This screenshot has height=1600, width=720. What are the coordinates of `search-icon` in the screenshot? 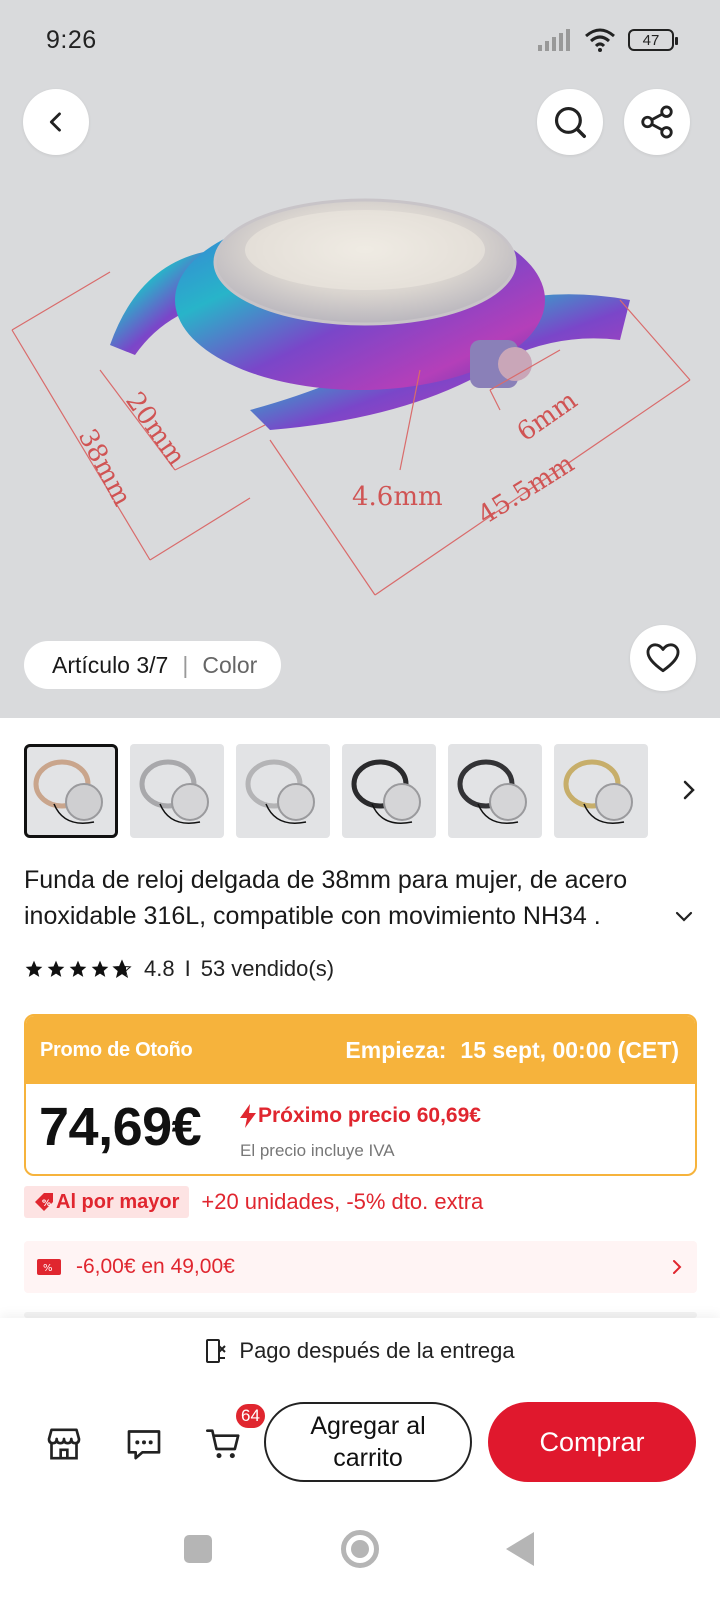 It's located at (570, 122).